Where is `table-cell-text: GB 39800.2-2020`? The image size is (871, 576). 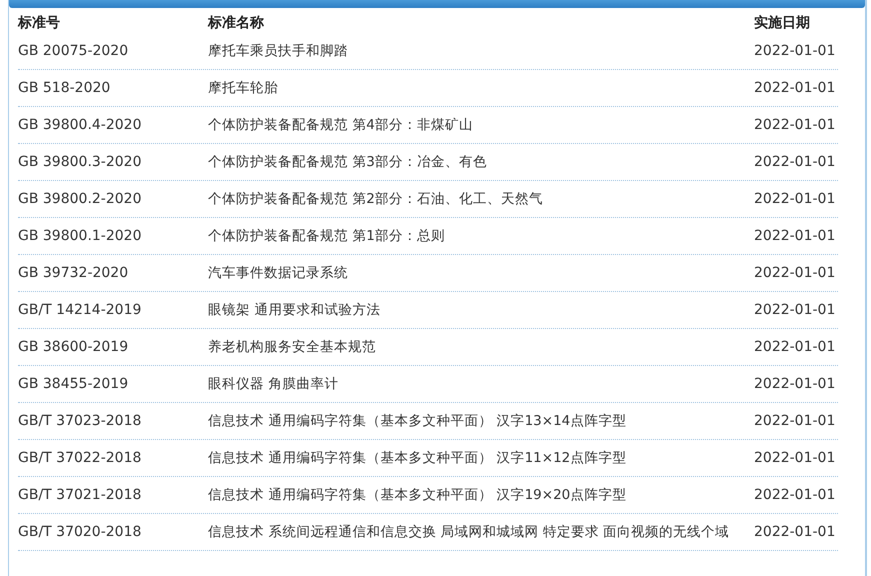 table-cell-text: GB 39800.2-2020 is located at coordinates (80, 199).